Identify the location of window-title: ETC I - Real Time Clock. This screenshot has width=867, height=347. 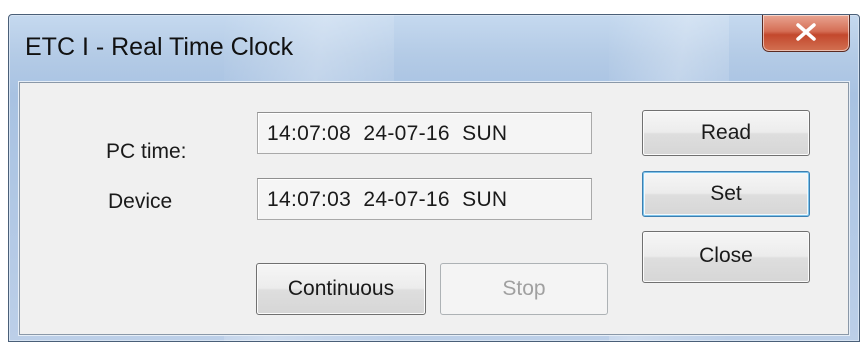
(159, 47).